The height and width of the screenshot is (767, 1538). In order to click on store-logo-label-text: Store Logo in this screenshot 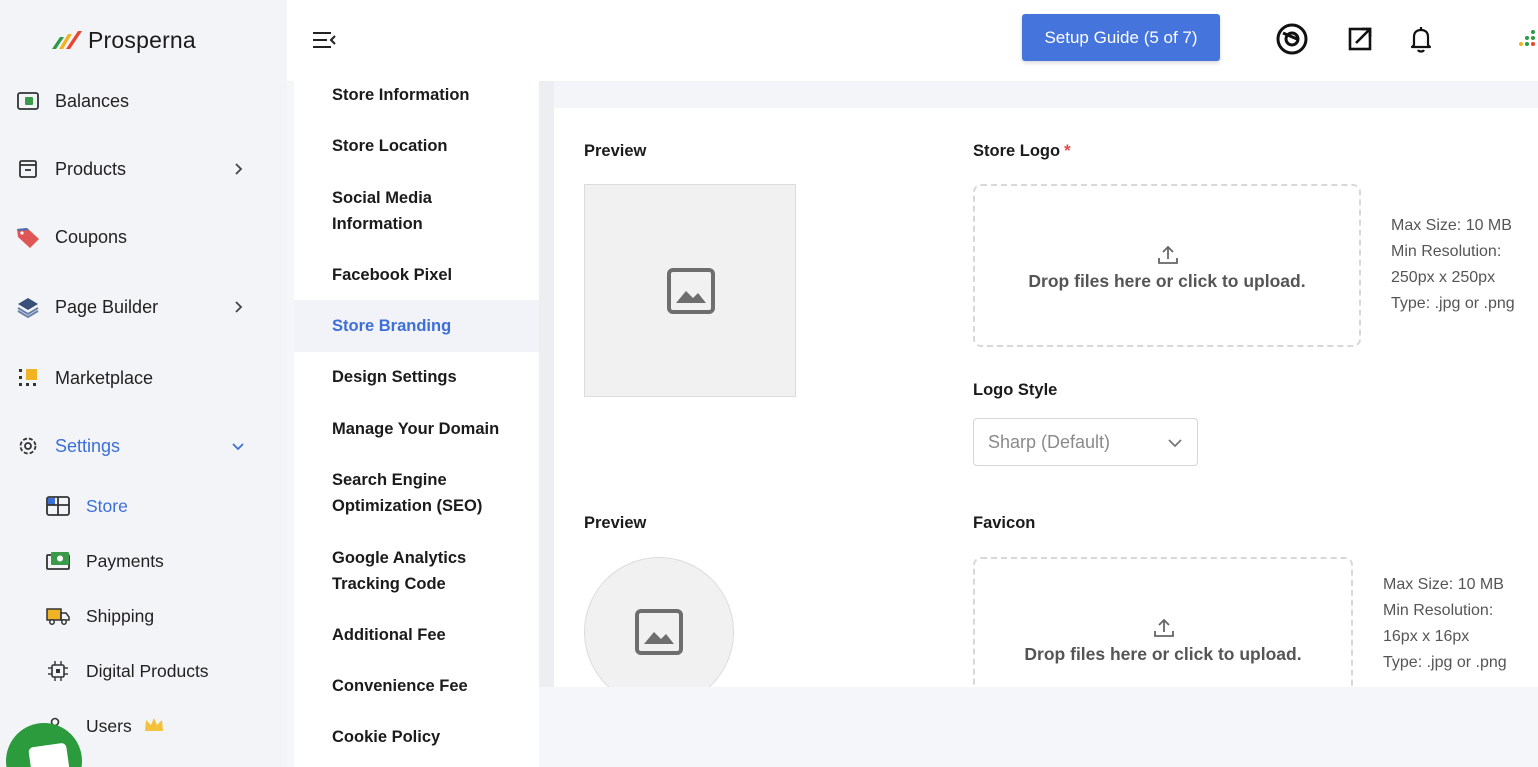, I will do `click(1017, 151)`.